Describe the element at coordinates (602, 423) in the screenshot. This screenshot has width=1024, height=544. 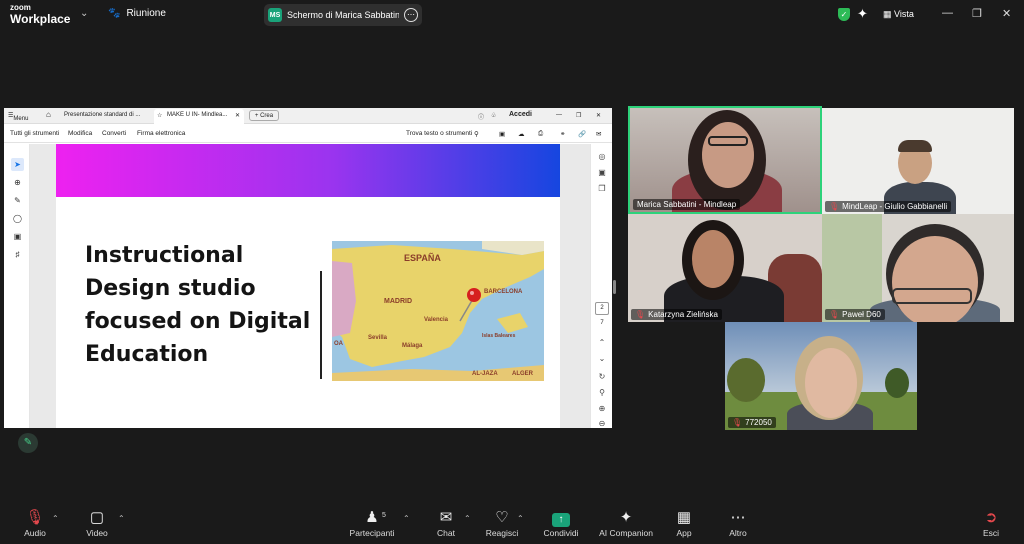
I see `zoom-out-icon: ⊖` at that location.